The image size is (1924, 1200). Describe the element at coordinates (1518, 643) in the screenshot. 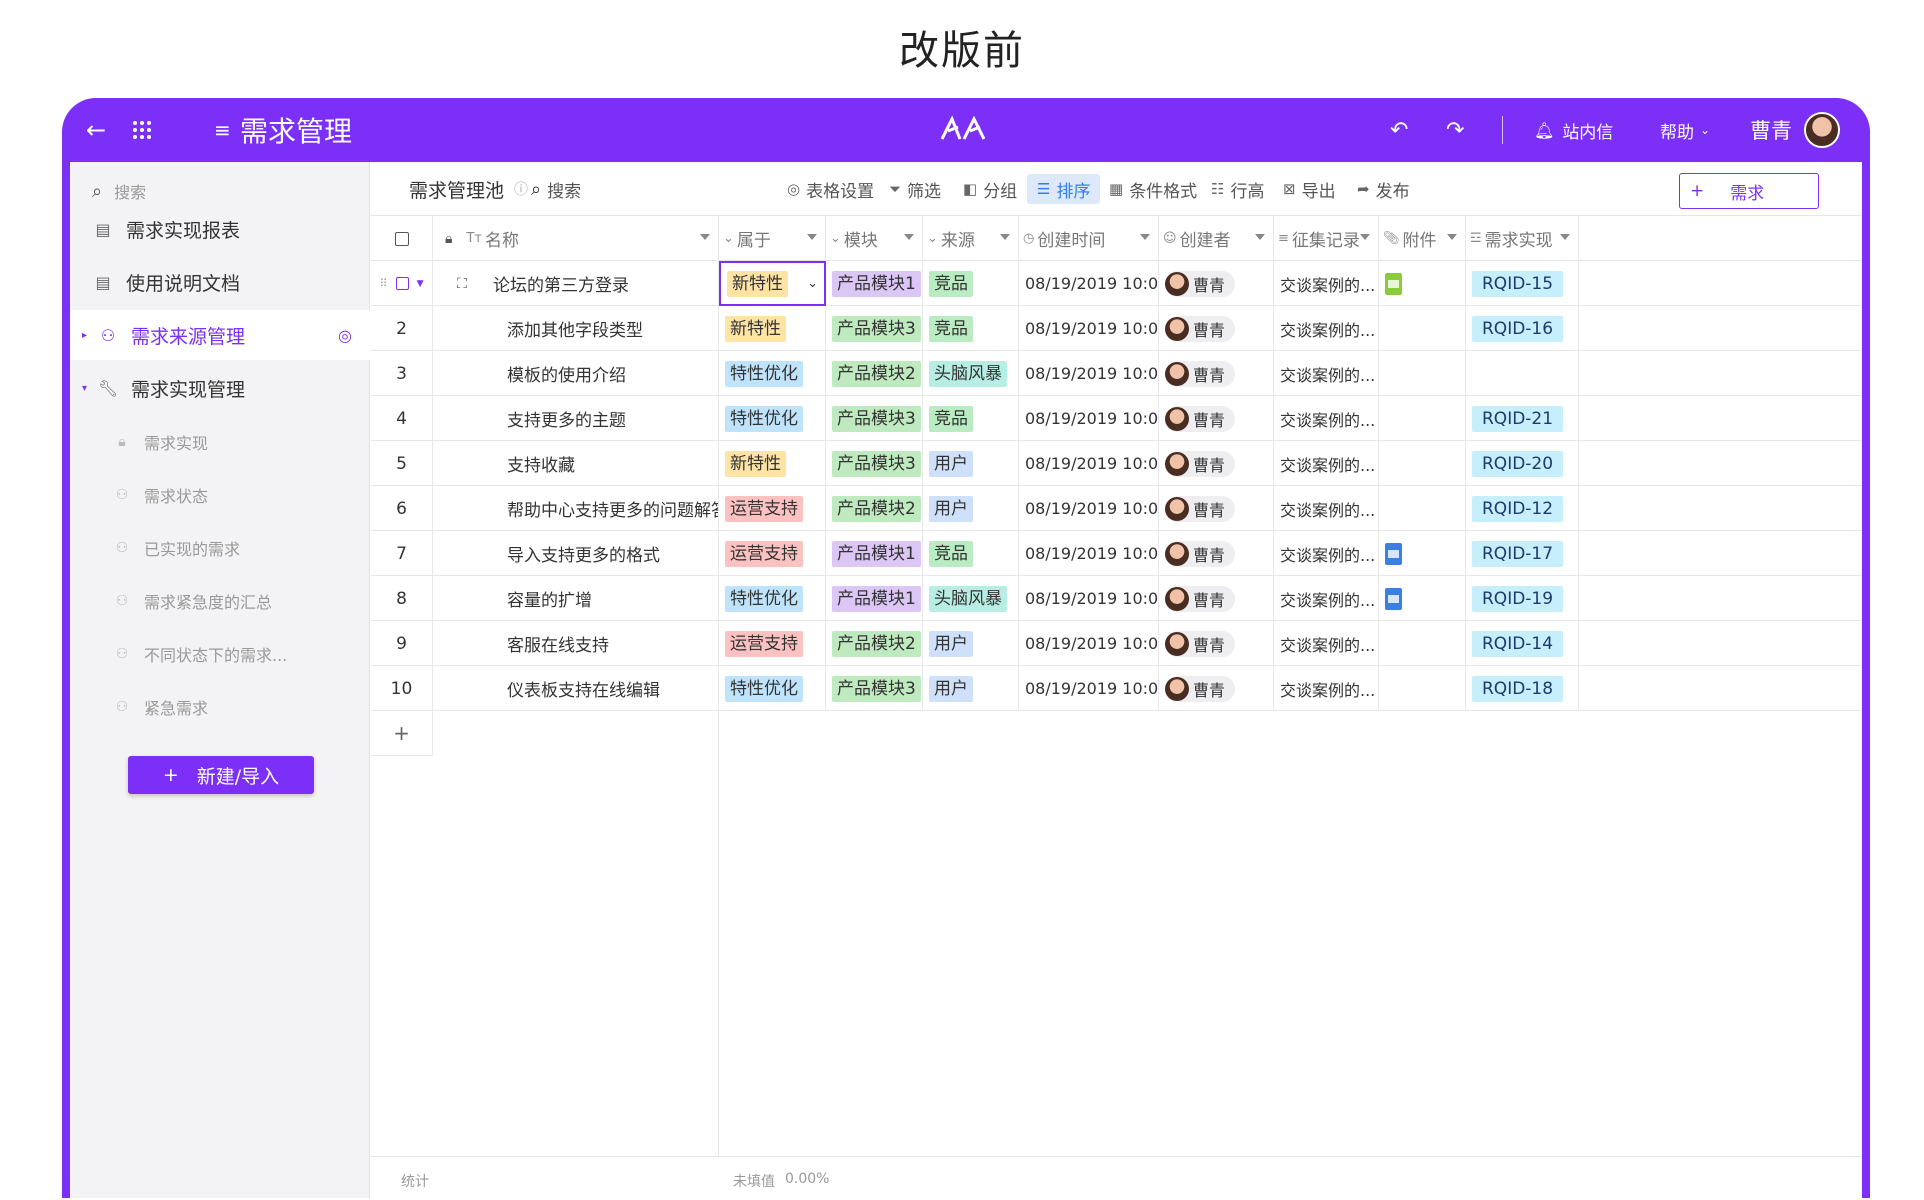

I see `linked-record-chip: RQID-14` at that location.